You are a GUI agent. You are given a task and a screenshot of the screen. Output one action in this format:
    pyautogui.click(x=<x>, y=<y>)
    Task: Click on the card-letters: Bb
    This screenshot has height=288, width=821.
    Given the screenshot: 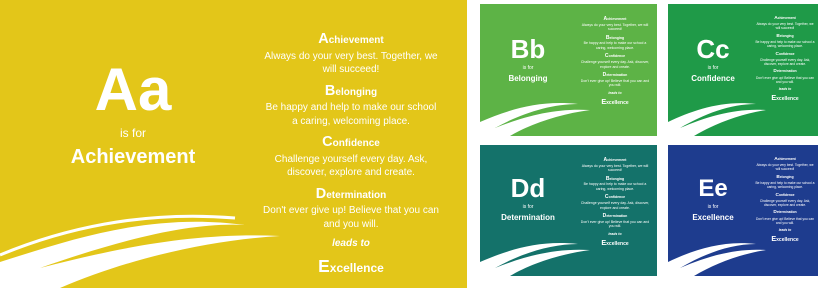 What is the action you would take?
    pyautogui.click(x=528, y=49)
    